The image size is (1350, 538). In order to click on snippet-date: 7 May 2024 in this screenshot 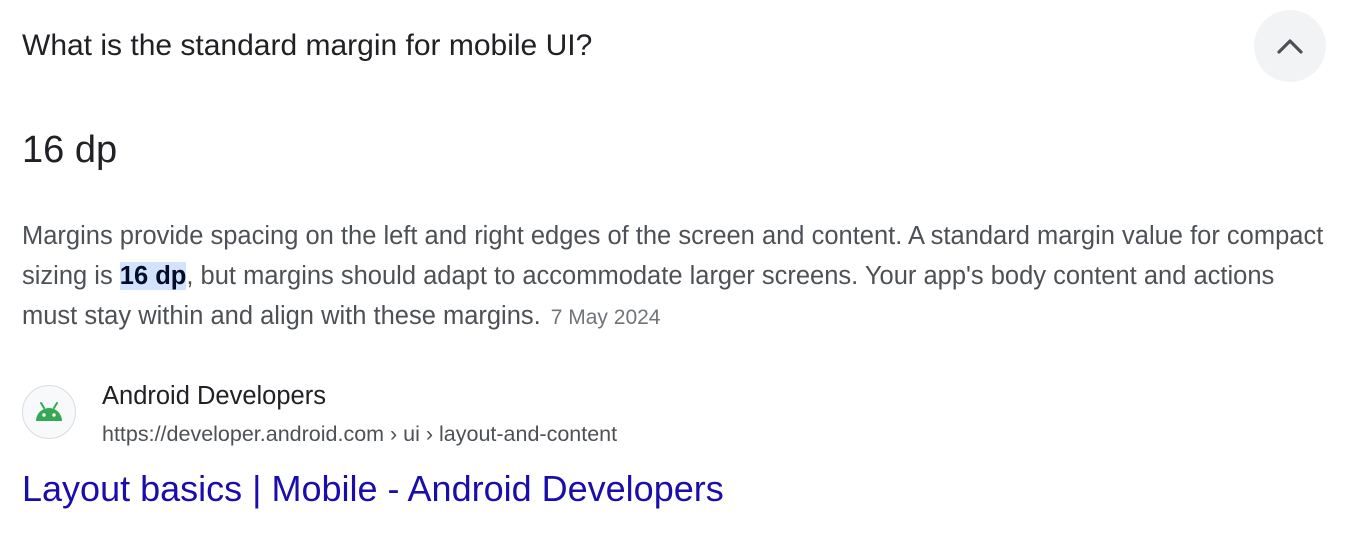, I will do `click(605, 317)`.